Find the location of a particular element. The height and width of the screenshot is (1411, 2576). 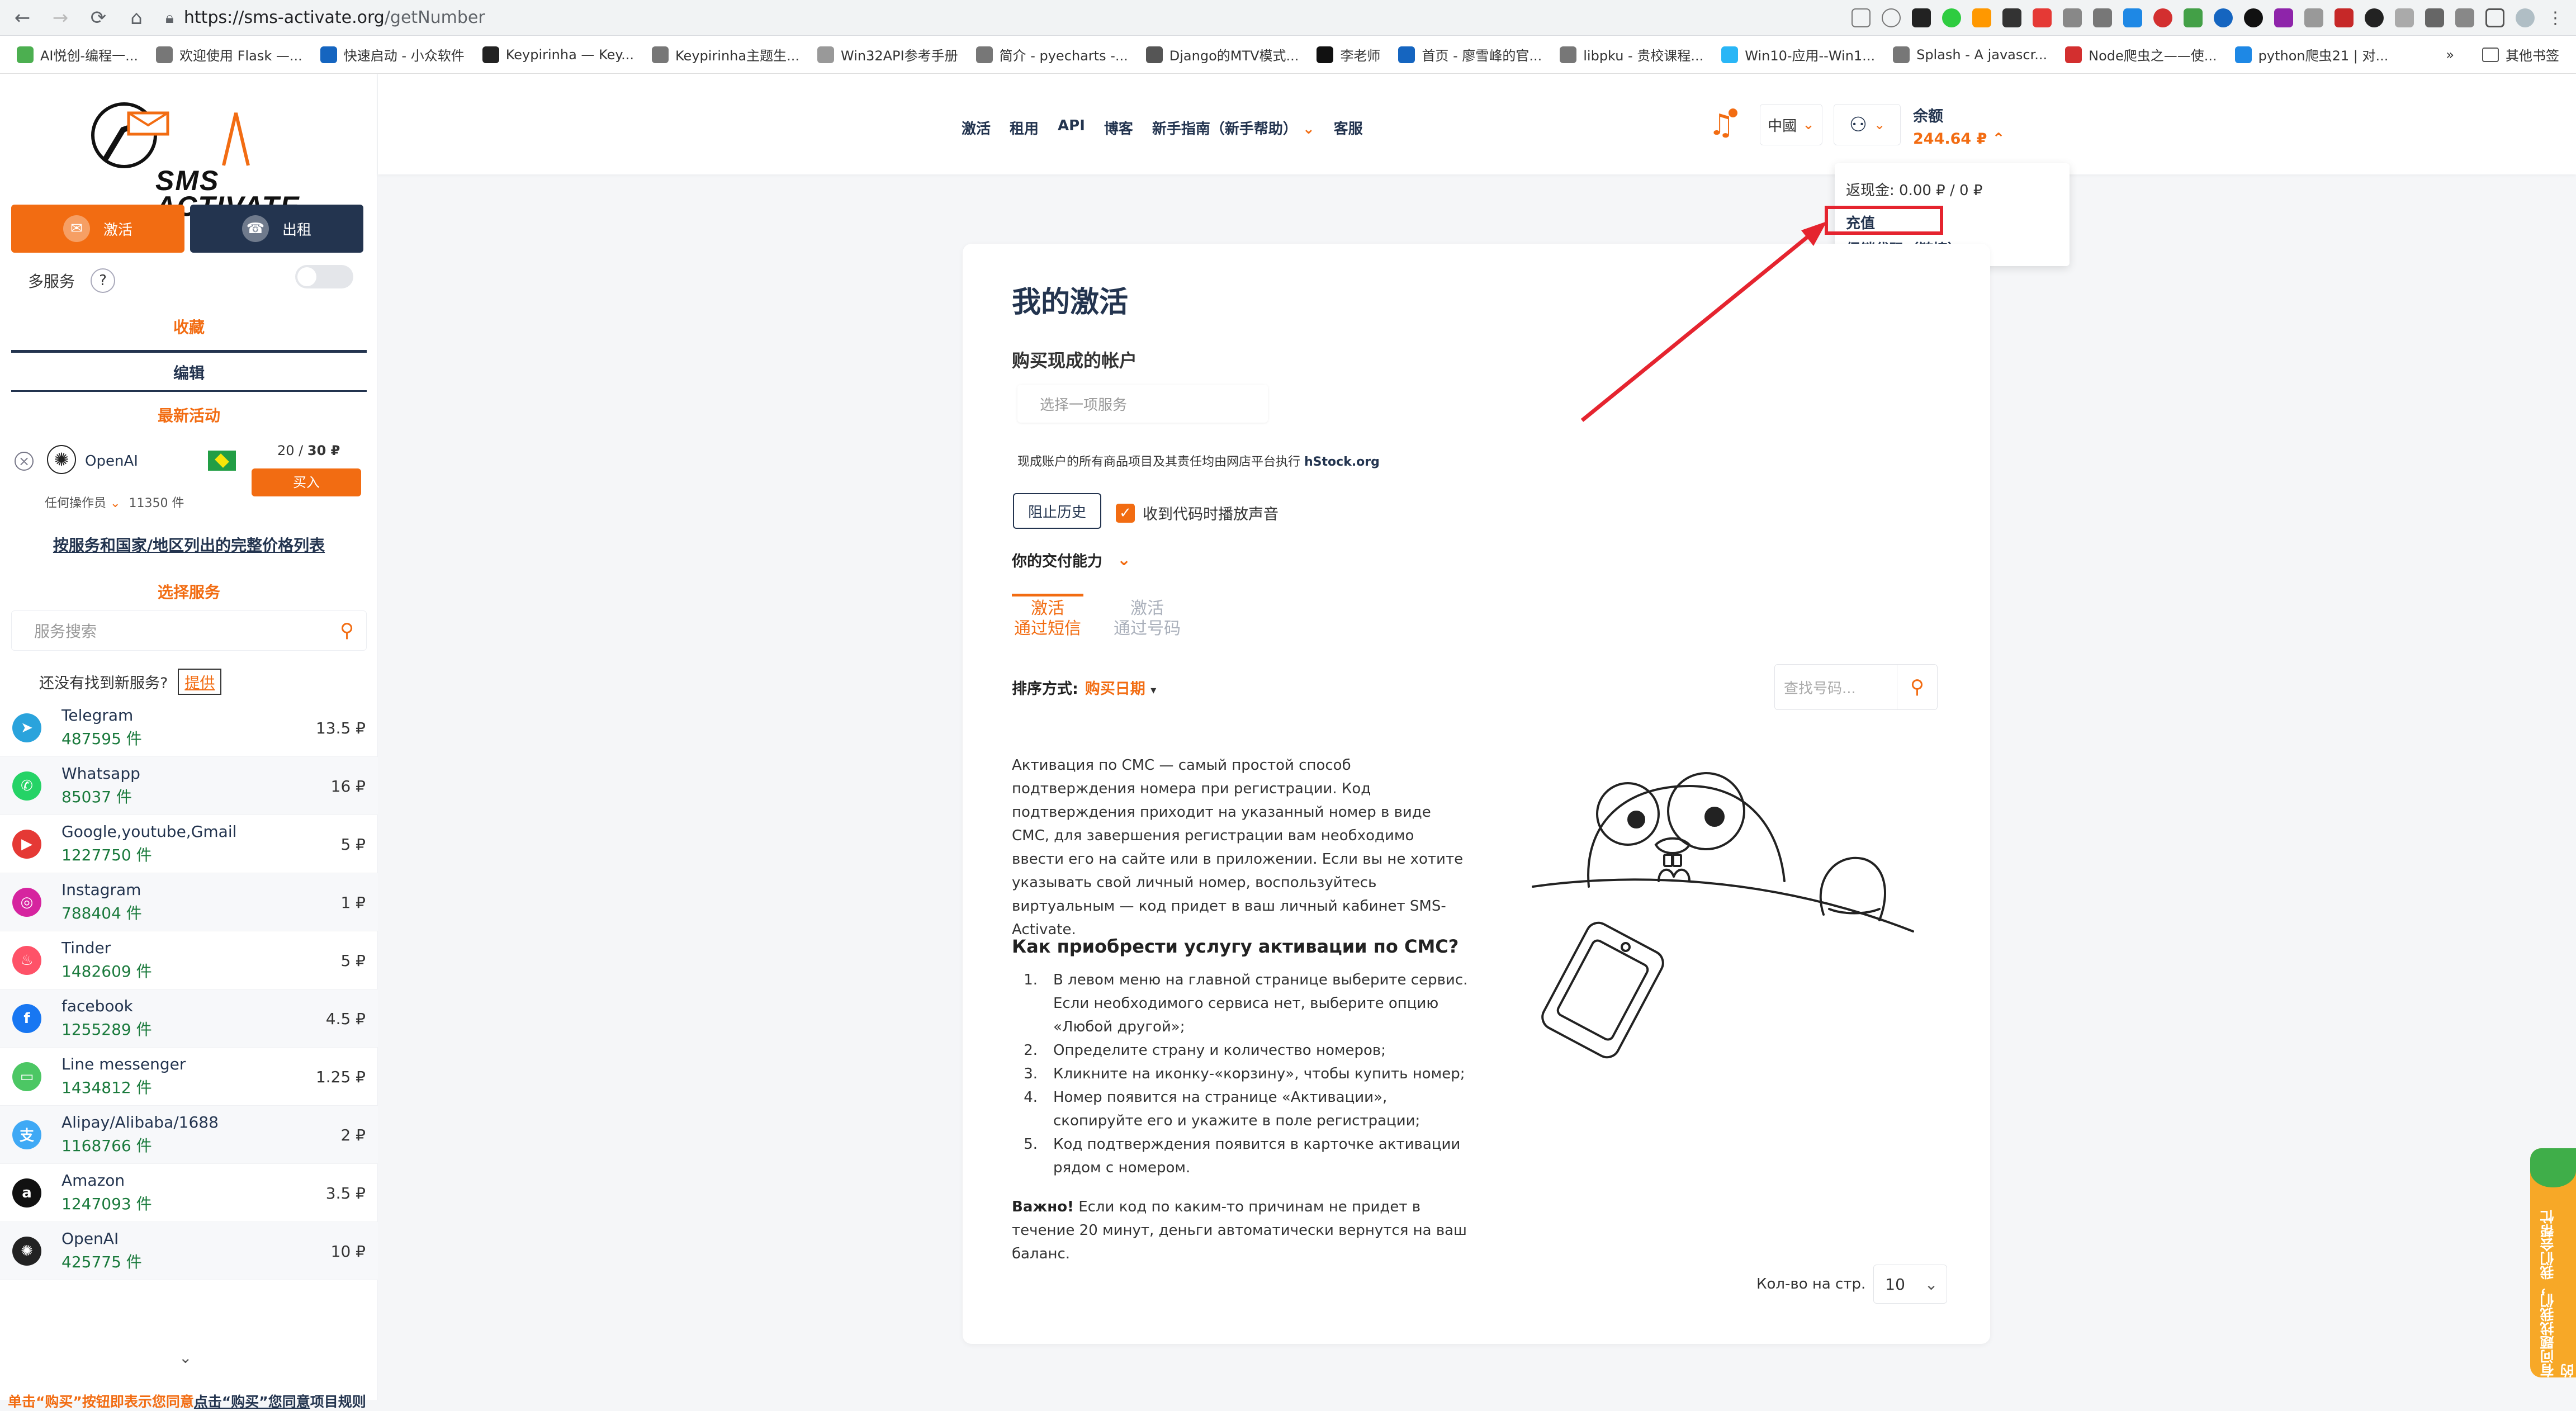

service-row-instagram: ◎ Instagram 788404 件 1 ₽ is located at coordinates (189, 902).